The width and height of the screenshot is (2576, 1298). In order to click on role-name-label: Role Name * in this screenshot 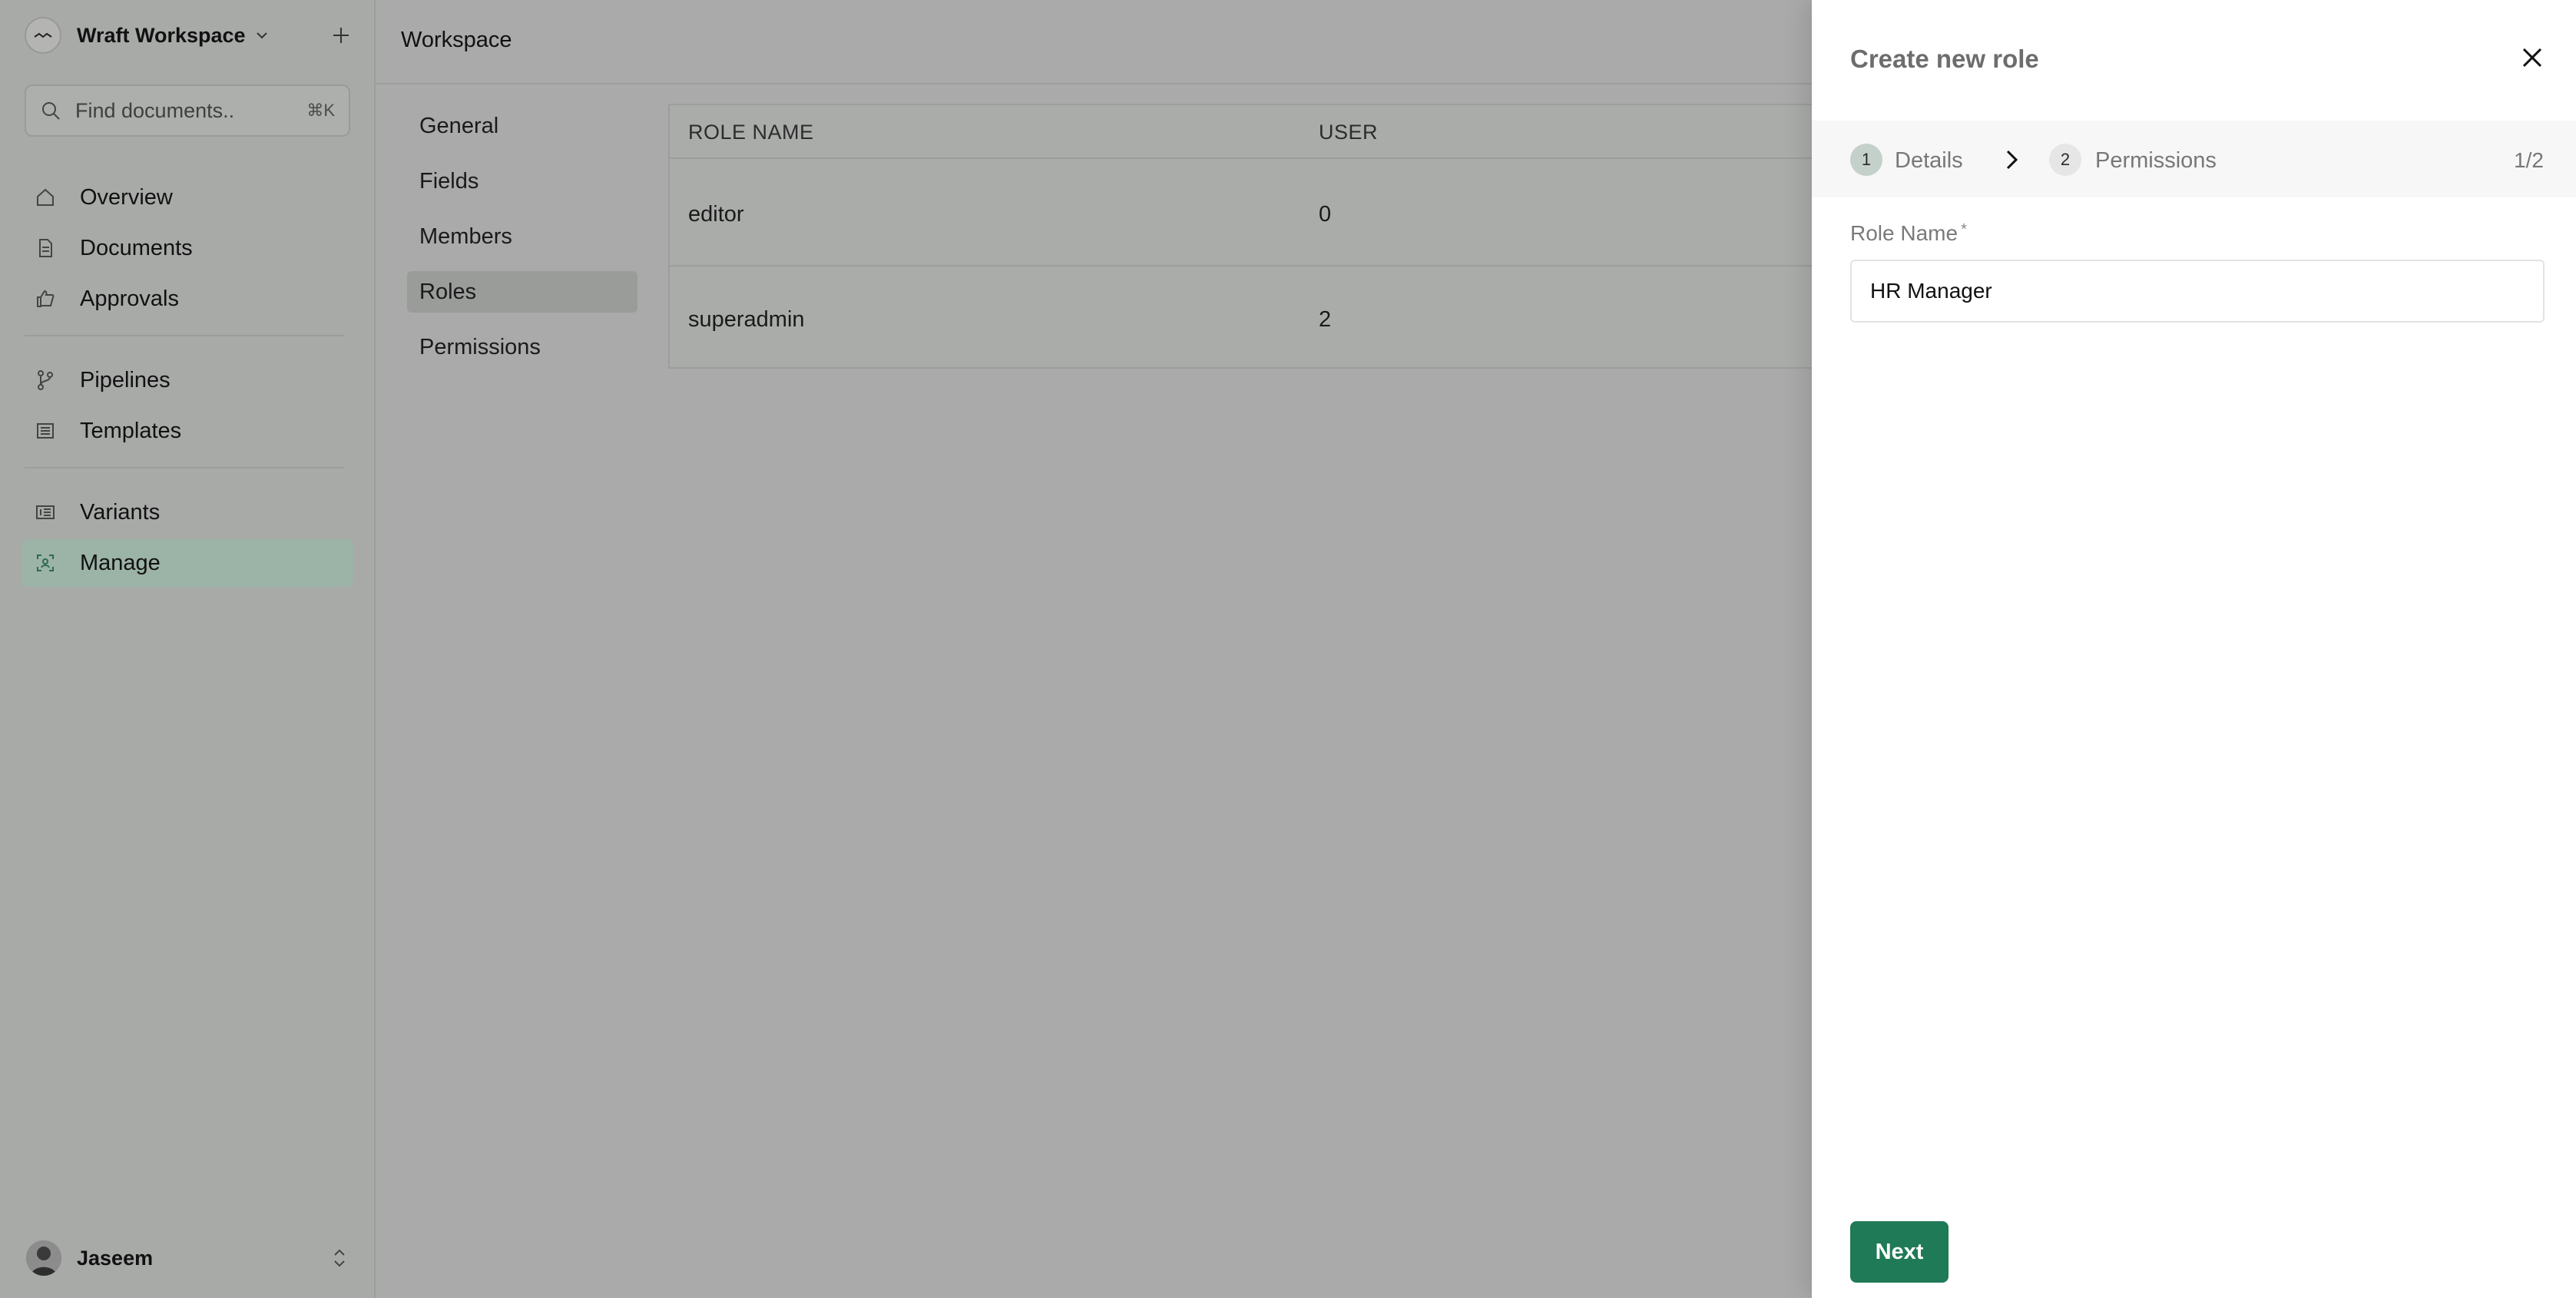, I will do `click(1908, 233)`.